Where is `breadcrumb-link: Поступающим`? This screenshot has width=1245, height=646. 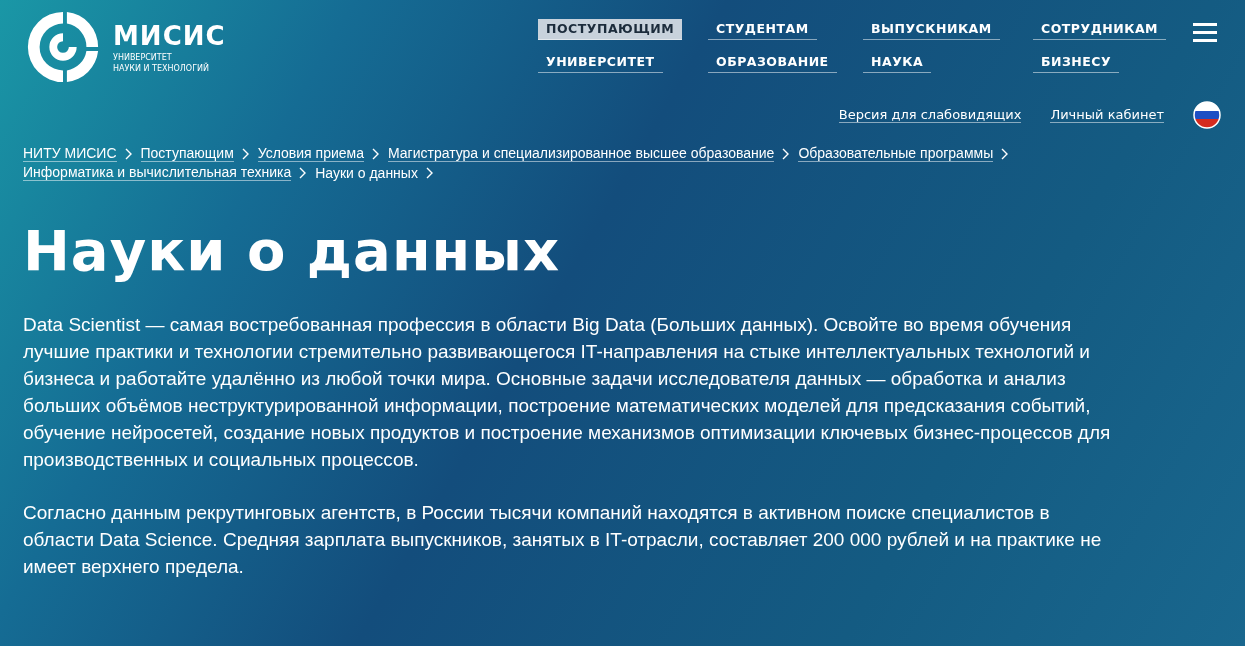
breadcrumb-link: Поступающим is located at coordinates (187, 153).